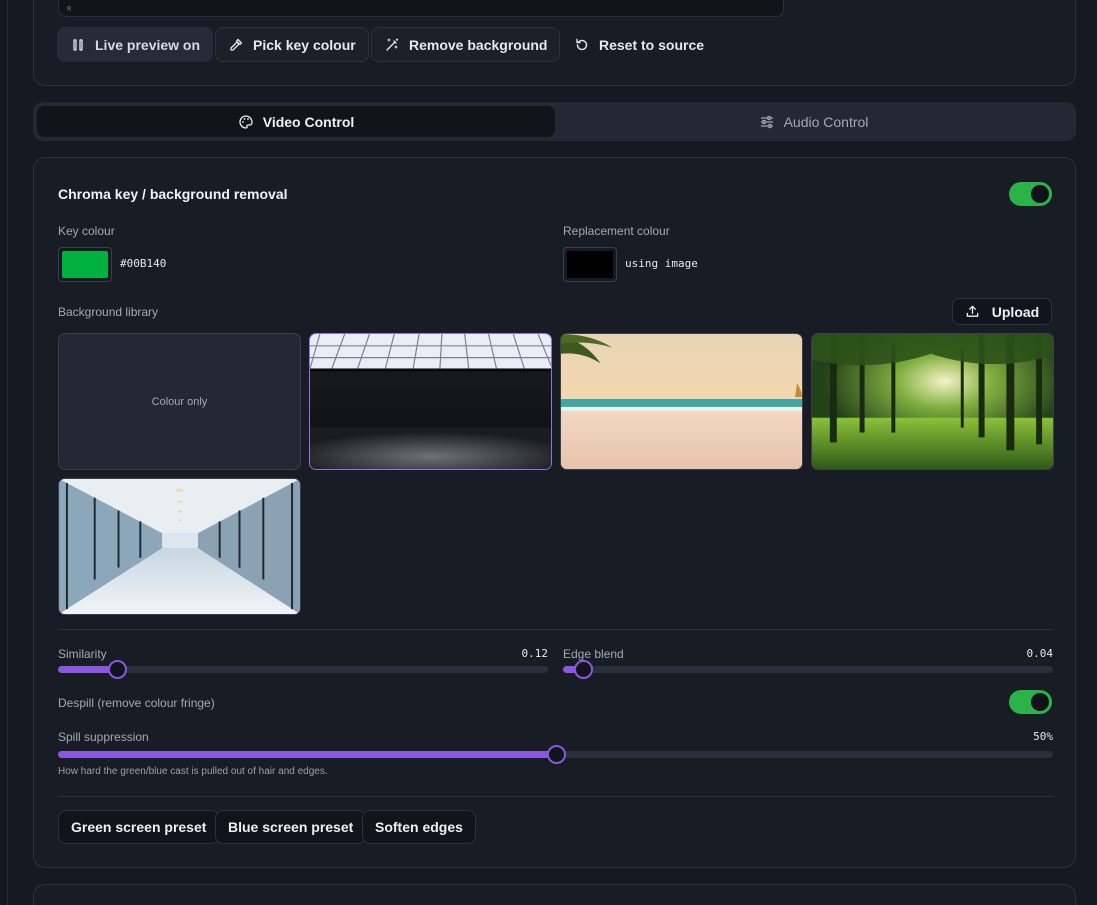  Describe the element at coordinates (478, 44) in the screenshot. I see `remove-background-label: Remove background` at that location.